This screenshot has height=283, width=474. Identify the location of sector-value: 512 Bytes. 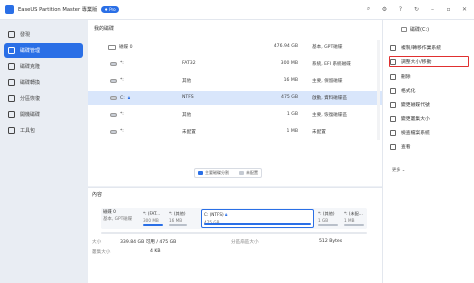
(331, 241).